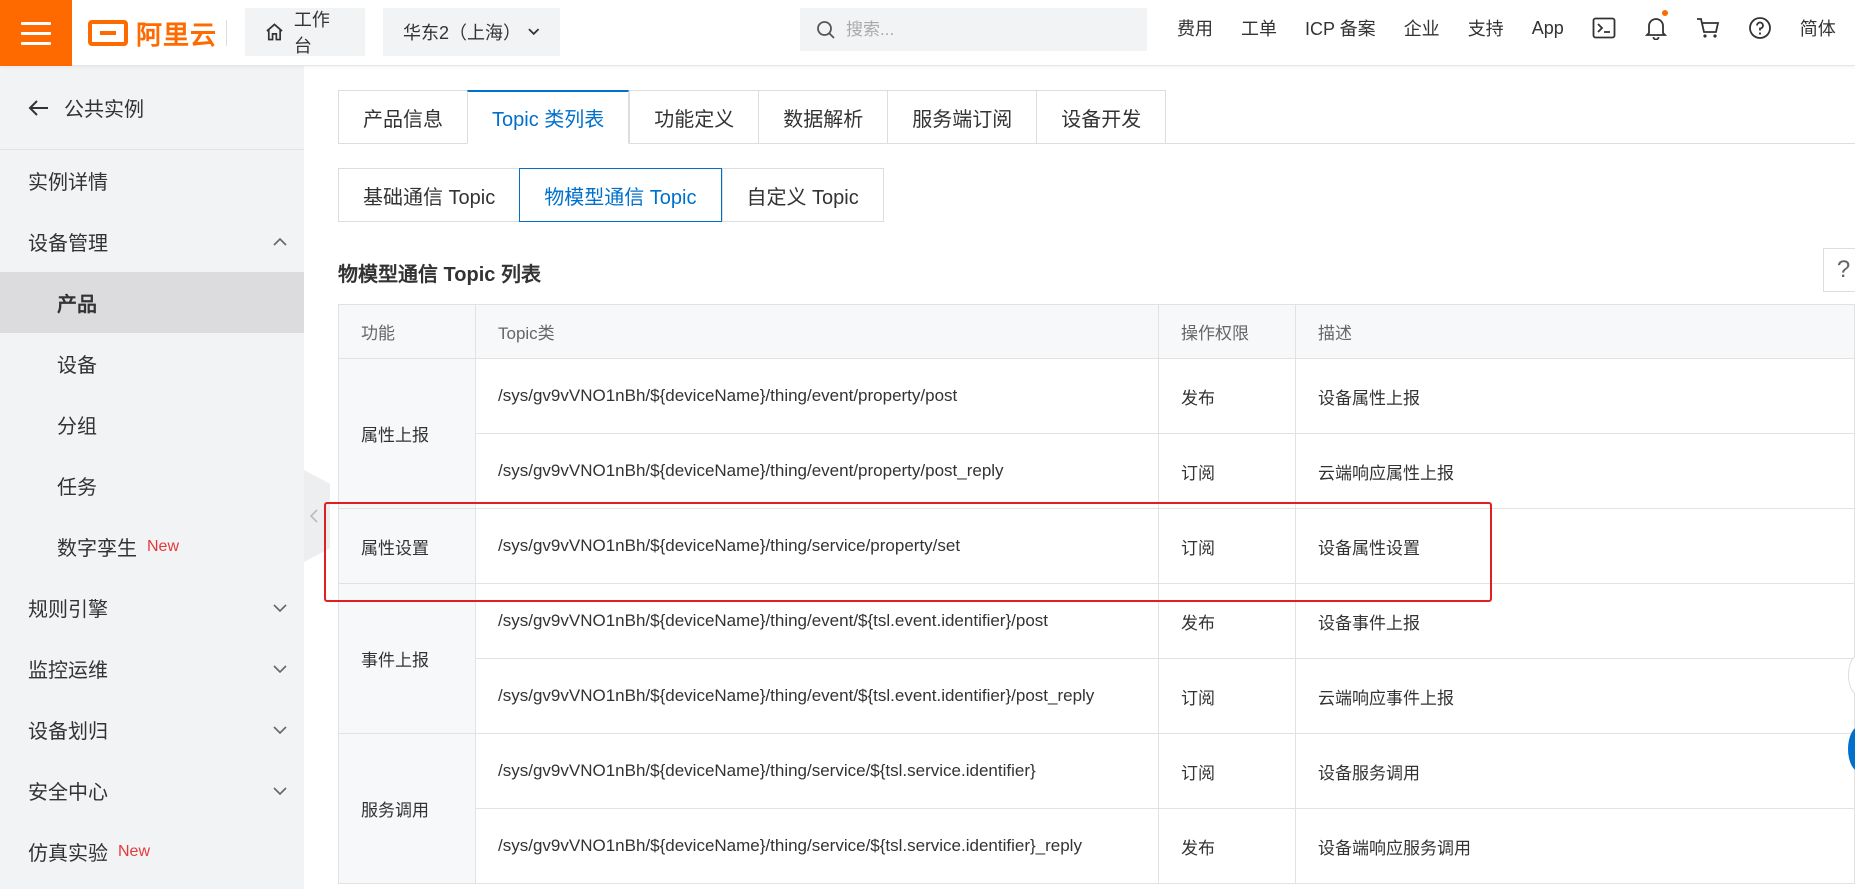 Image resolution: width=1855 pixels, height=889 pixels. What do you see at coordinates (407, 433) in the screenshot?
I see `function-cell: 属性上报` at bounding box center [407, 433].